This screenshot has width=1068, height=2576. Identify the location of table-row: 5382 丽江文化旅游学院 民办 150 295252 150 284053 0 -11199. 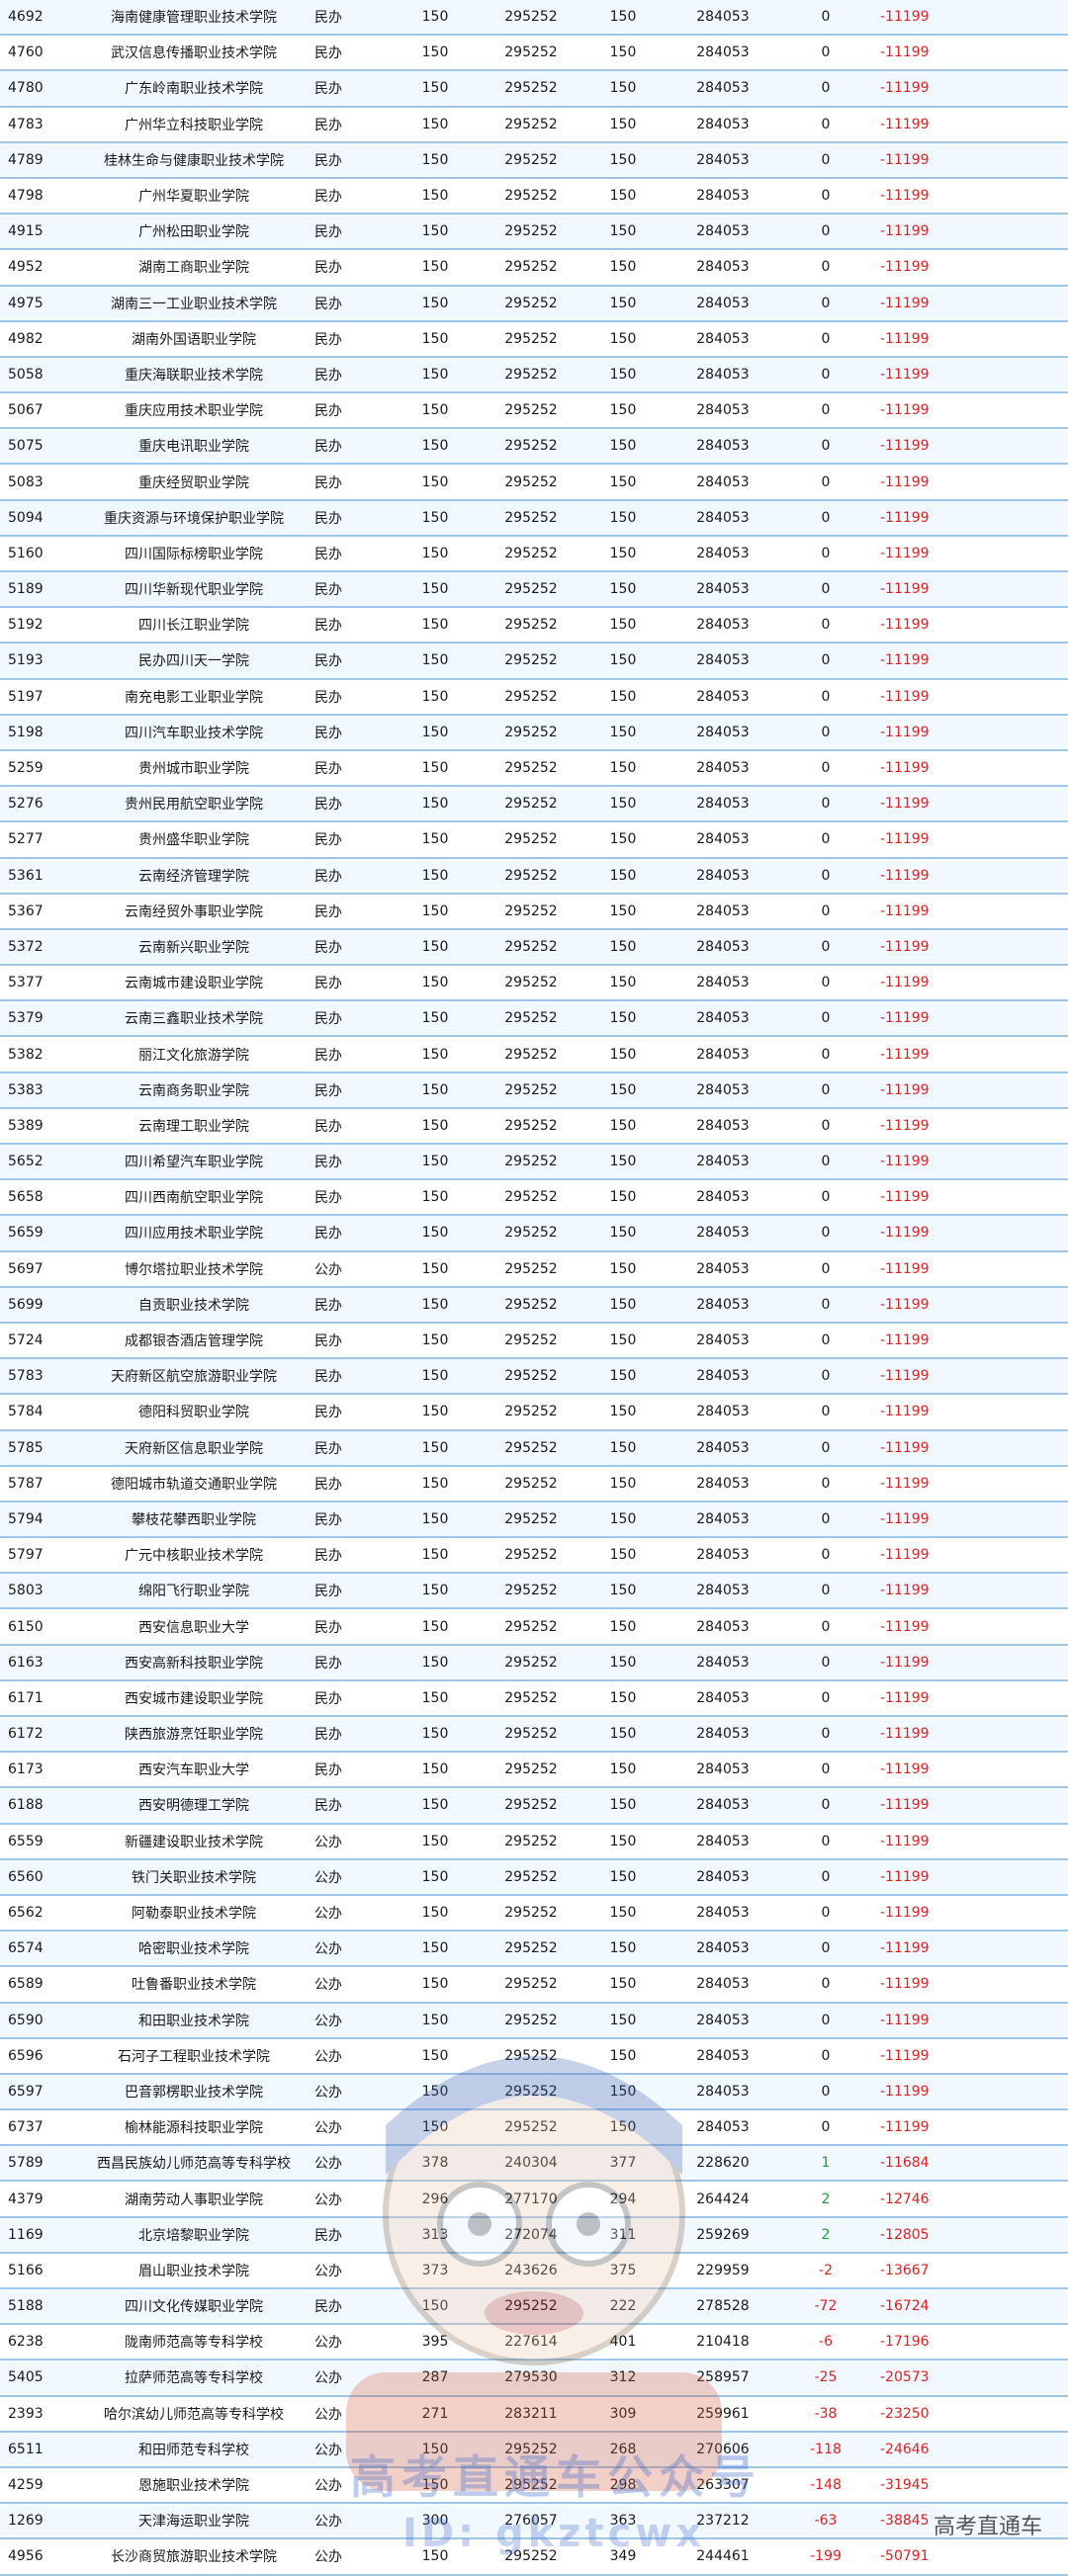
(534, 1055).